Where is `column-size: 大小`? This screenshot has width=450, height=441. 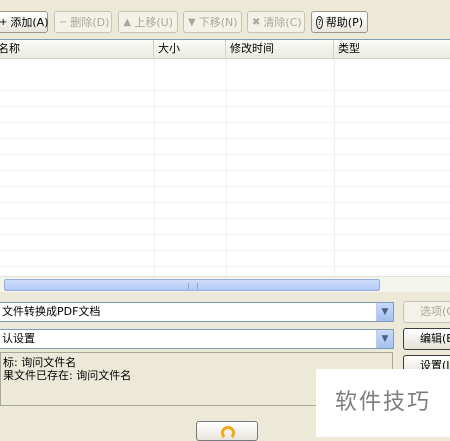 column-size: 大小 is located at coordinates (190, 49).